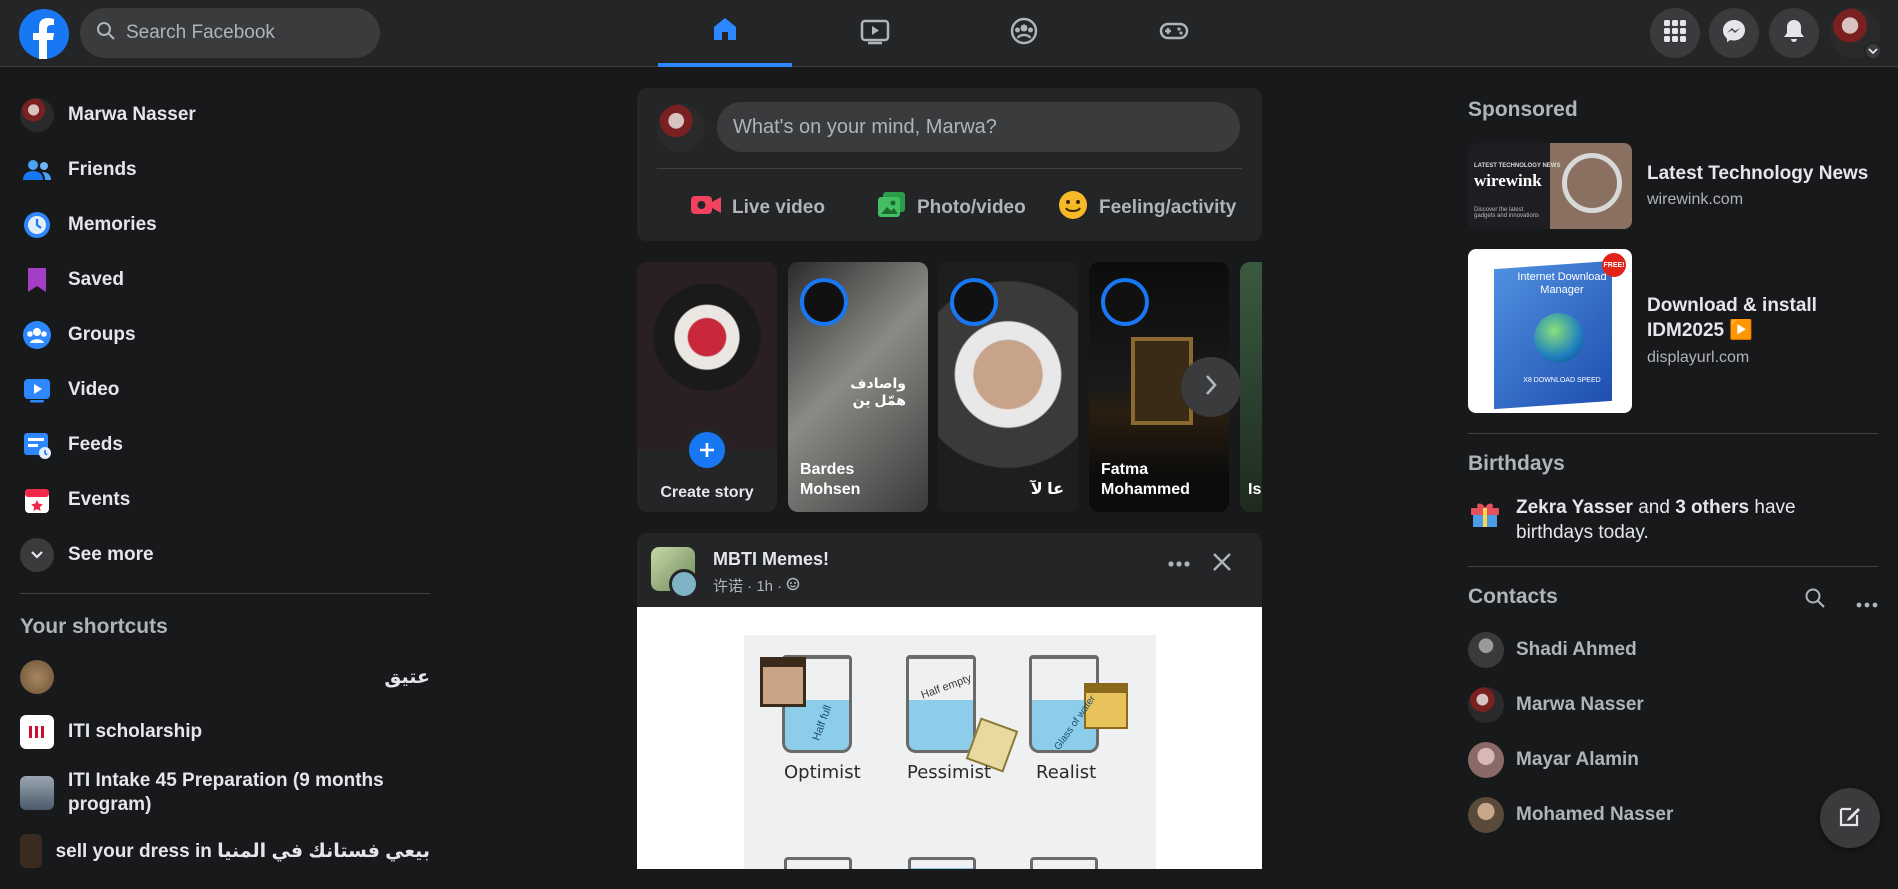 The image size is (1898, 889). Describe the element at coordinates (1251, 387) in the screenshot. I see `story-card: Is` at that location.